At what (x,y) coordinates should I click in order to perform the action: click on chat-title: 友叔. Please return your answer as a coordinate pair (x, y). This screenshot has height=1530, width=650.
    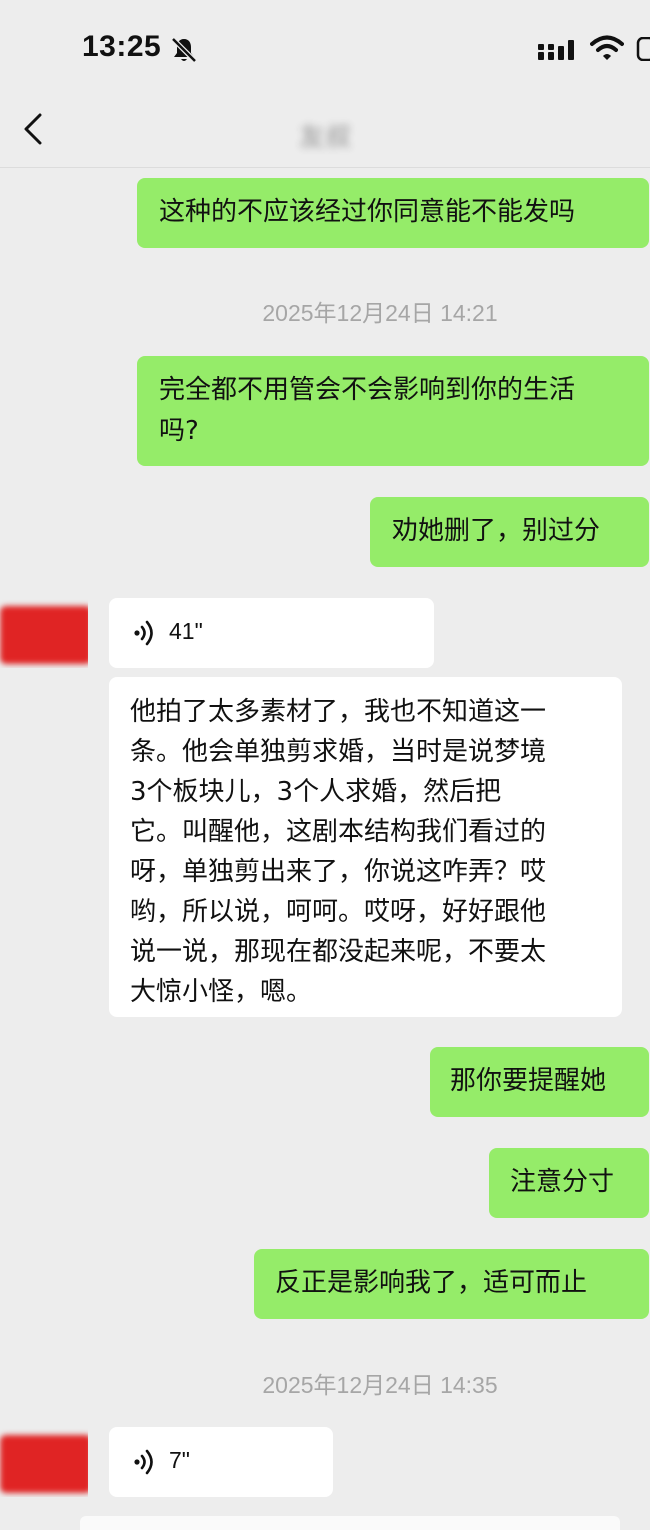
    Looking at the image, I should click on (324, 138).